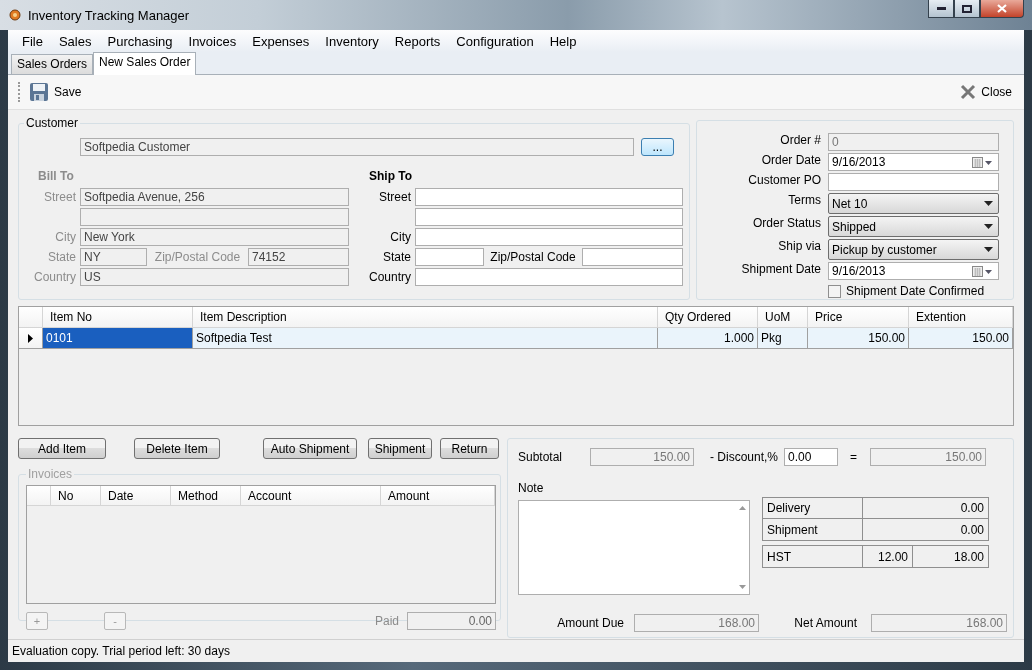 The image size is (1032, 670). What do you see at coordinates (61, 257) in the screenshot?
I see `field-label: State` at bounding box center [61, 257].